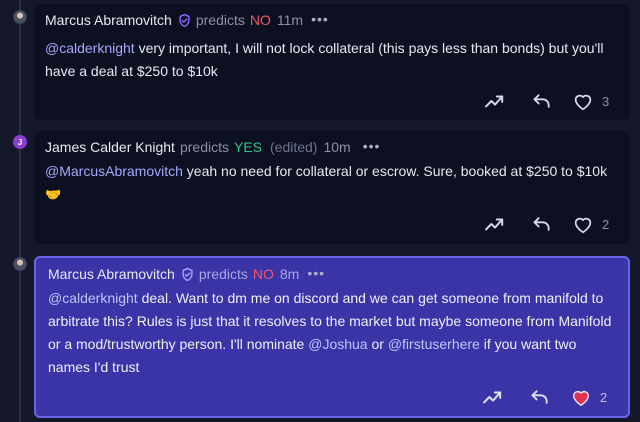 The height and width of the screenshot is (422, 640). Describe the element at coordinates (377, 344) in the screenshot. I see `comment-text: or` at that location.